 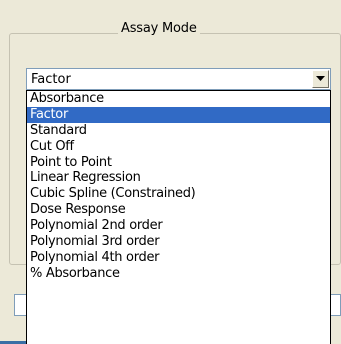 What do you see at coordinates (159, 28) in the screenshot?
I see `assay-mode-title: Assay Mode` at bounding box center [159, 28].